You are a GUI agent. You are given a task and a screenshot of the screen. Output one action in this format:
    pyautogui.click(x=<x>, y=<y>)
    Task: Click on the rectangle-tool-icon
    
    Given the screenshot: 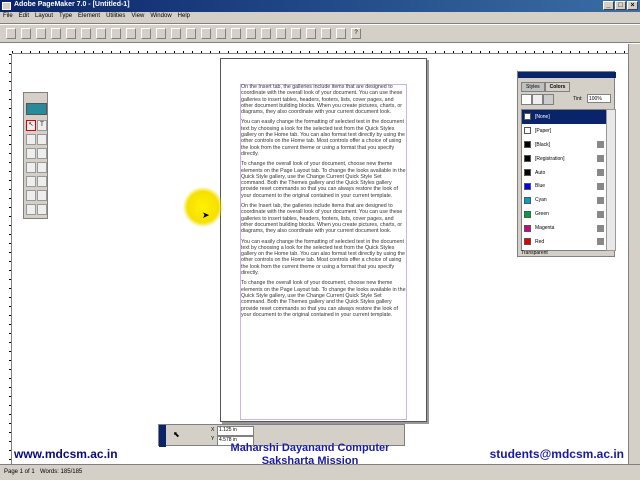 What is the action you would take?
    pyautogui.click(x=31, y=167)
    